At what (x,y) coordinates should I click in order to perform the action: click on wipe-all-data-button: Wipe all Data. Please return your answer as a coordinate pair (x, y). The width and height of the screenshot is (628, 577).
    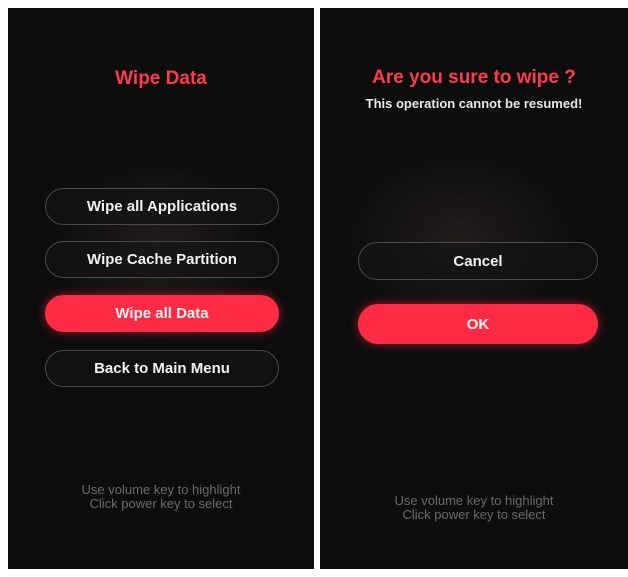
    Looking at the image, I should click on (162, 313).